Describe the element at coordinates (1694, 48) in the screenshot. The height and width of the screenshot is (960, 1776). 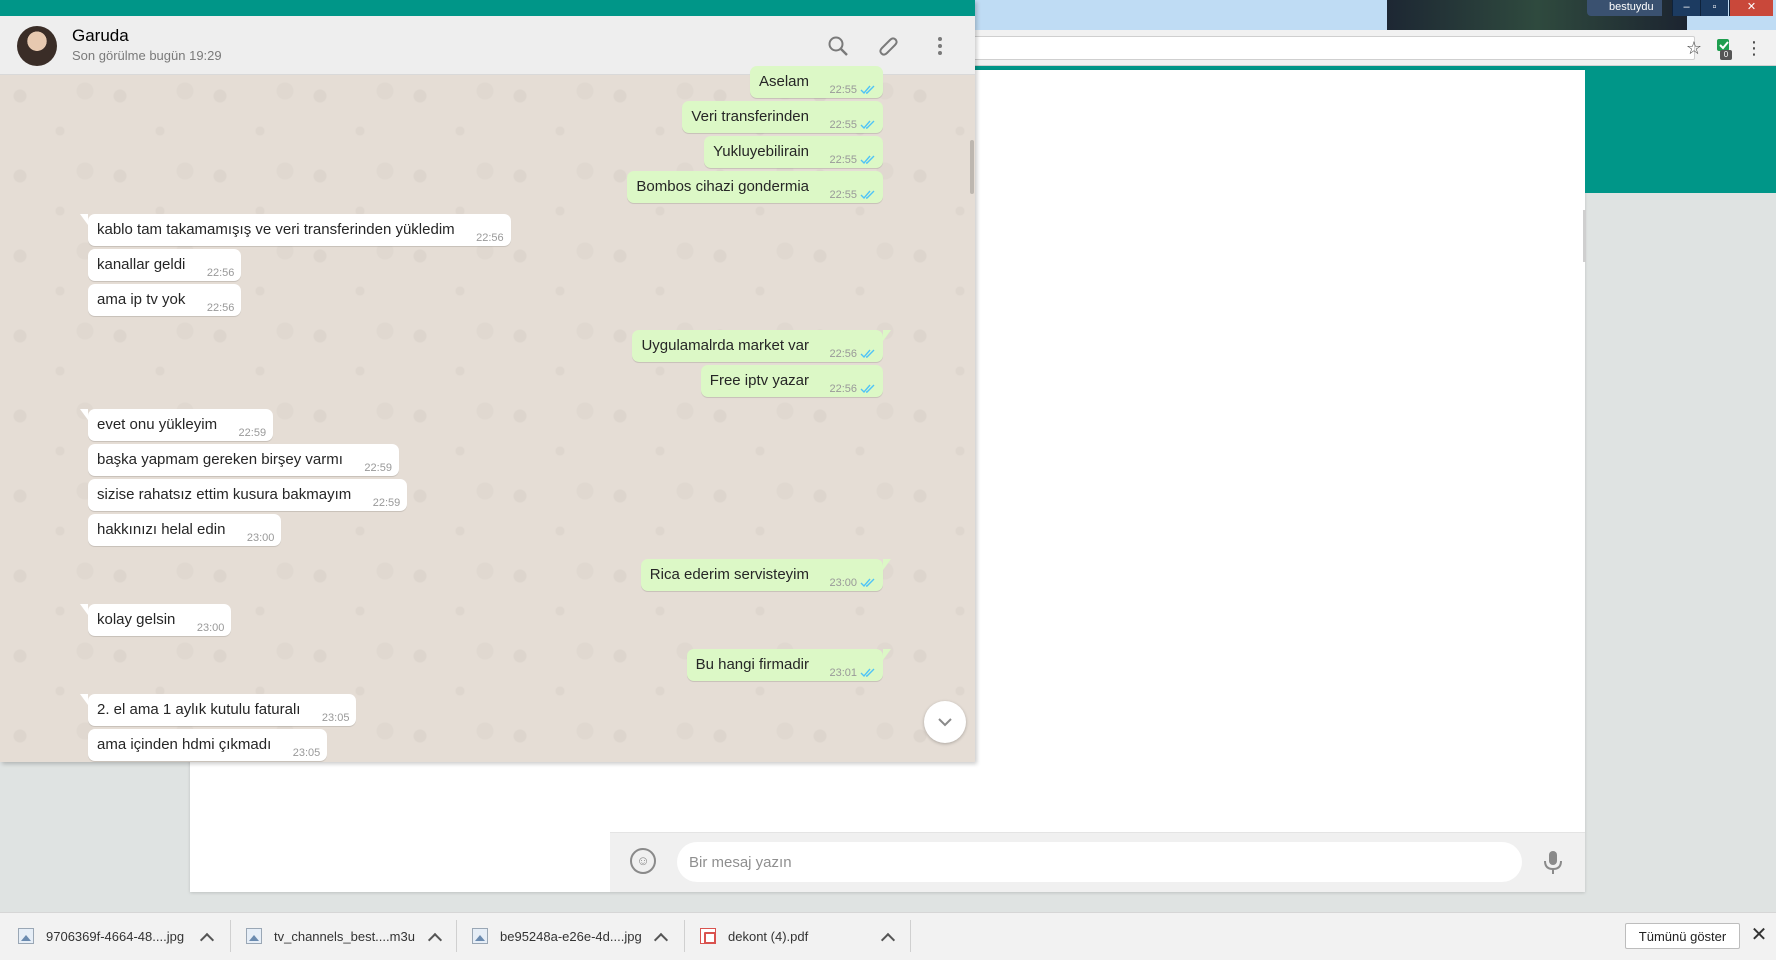
I see `bookmark-star-icon: ☆` at that location.